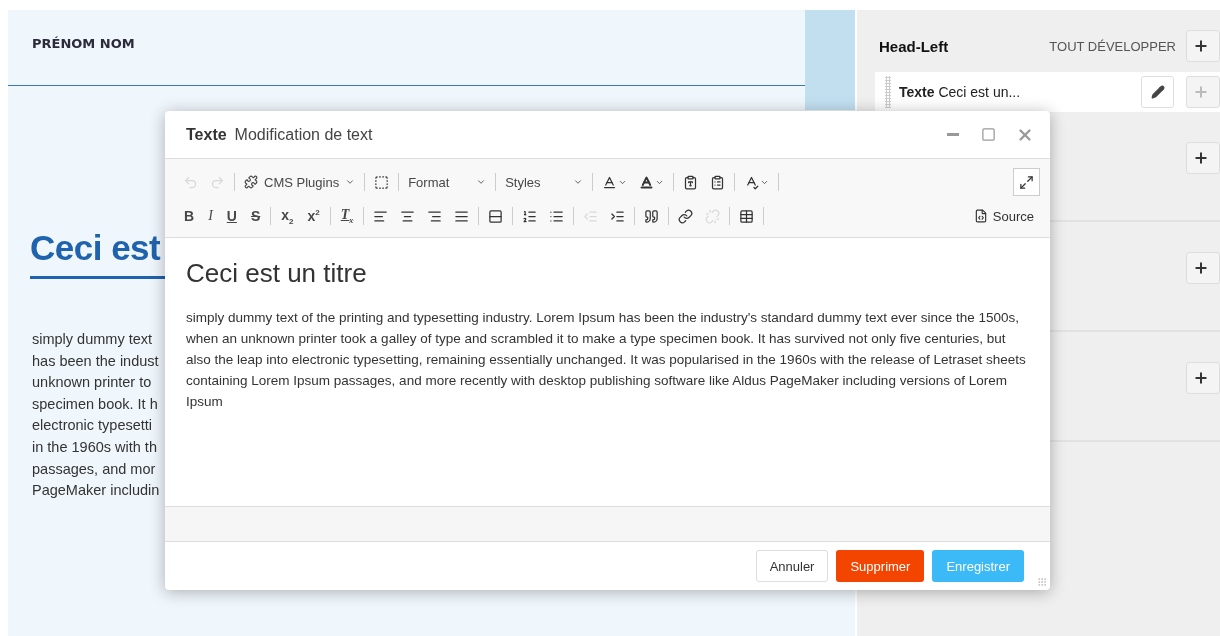 This screenshot has width=1220, height=636. What do you see at coordinates (347, 216) in the screenshot?
I see `clear-format-button: T$_{x}$` at bounding box center [347, 216].